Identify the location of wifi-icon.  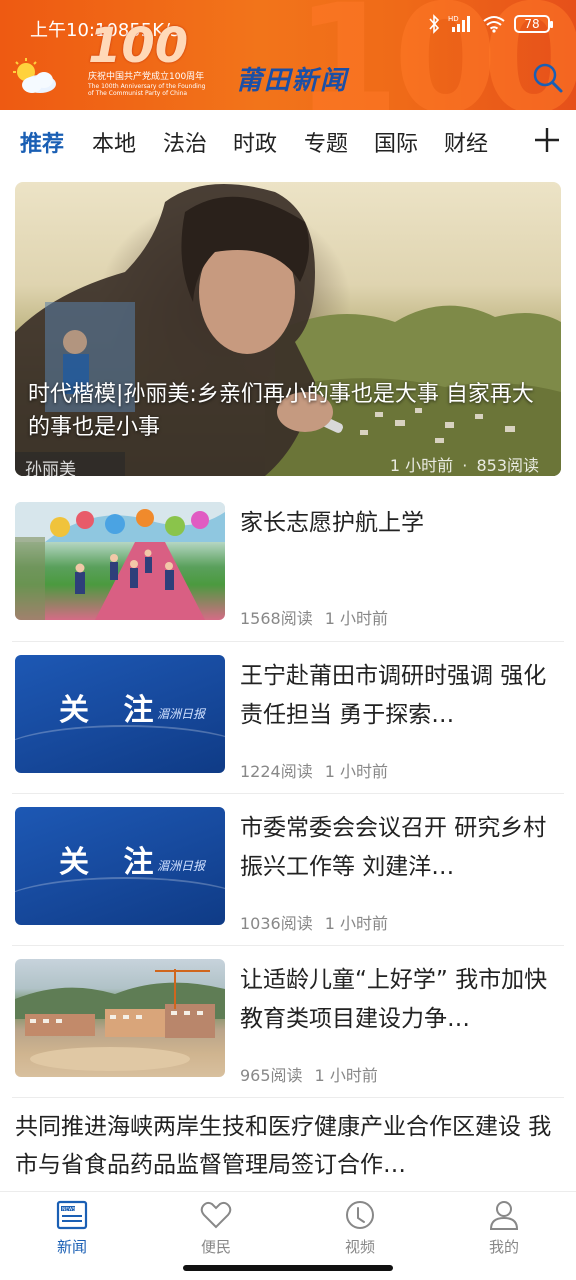
(494, 24).